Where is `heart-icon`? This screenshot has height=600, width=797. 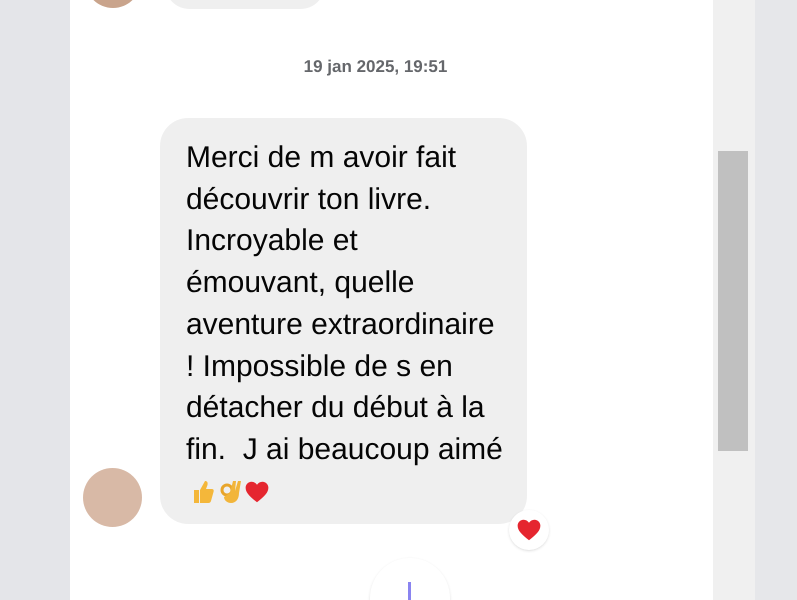 heart-icon is located at coordinates (257, 491).